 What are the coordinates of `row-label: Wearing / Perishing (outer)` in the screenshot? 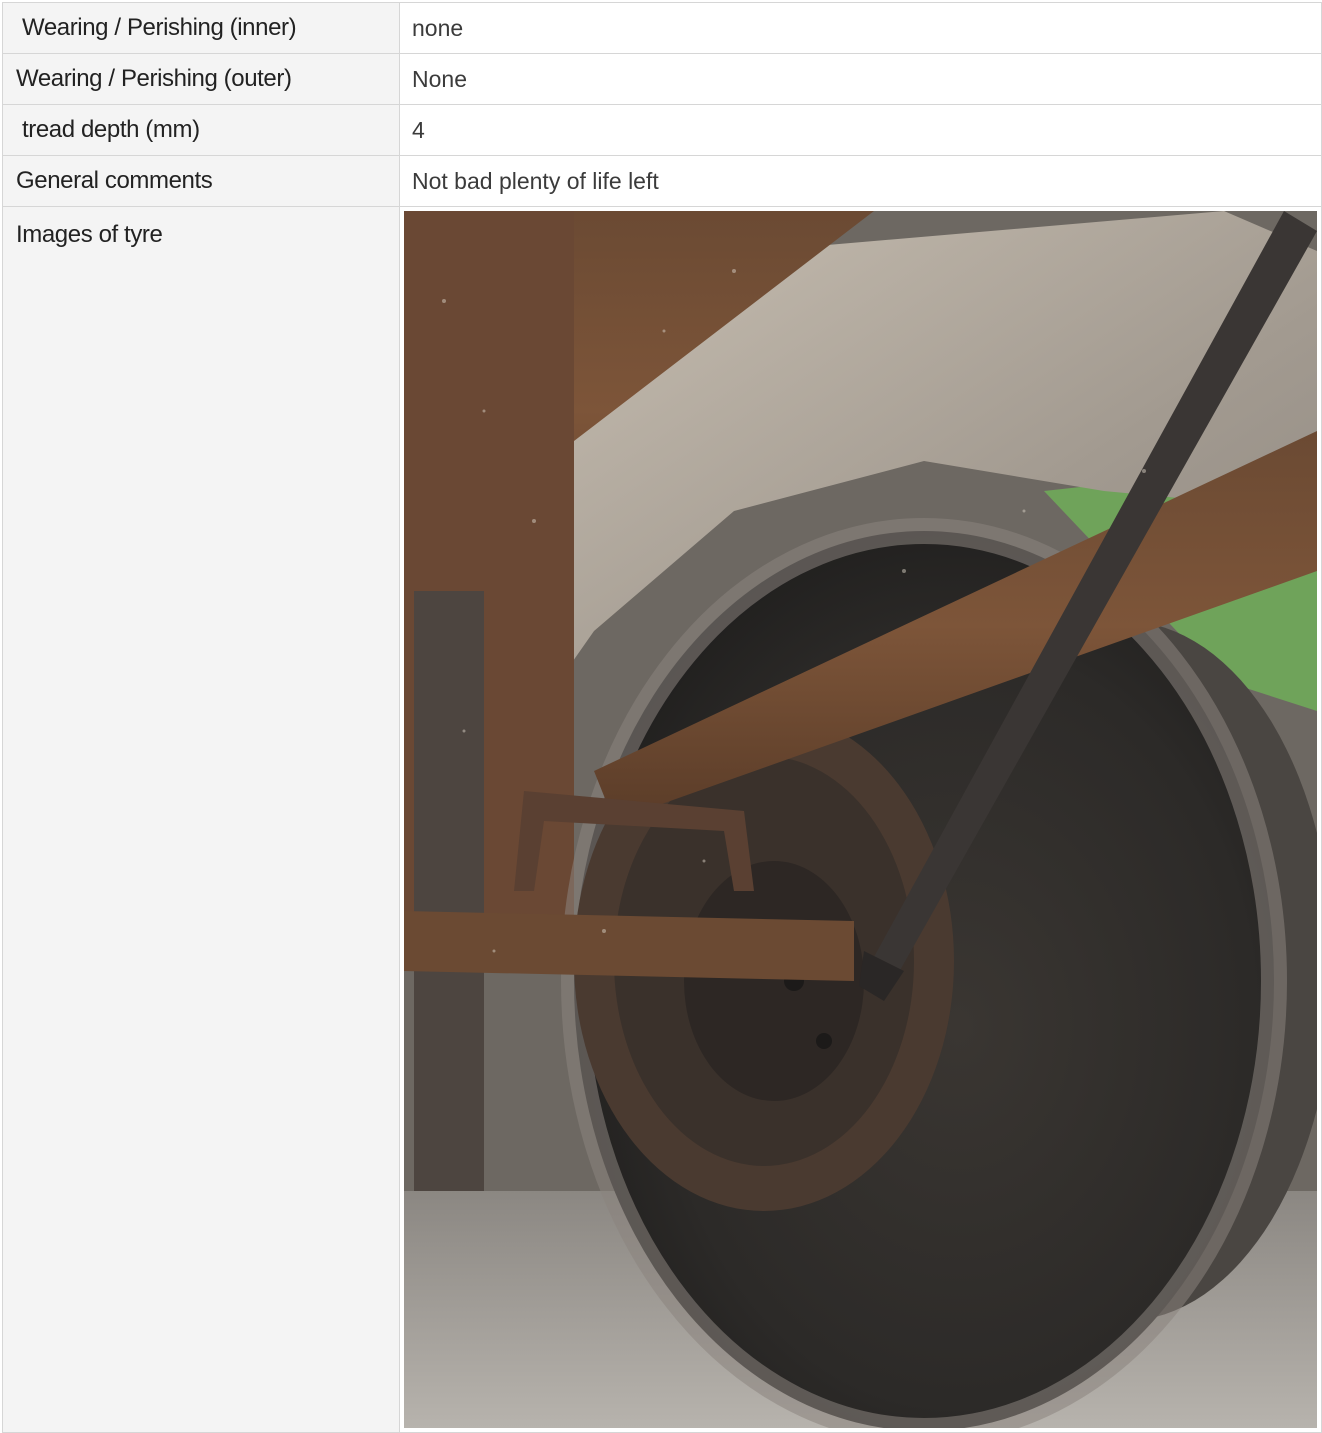 It's located at (201, 79).